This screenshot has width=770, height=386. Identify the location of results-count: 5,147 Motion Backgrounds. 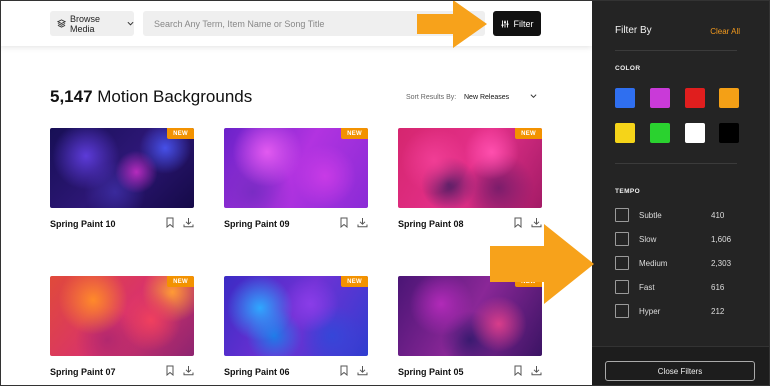
(151, 97).